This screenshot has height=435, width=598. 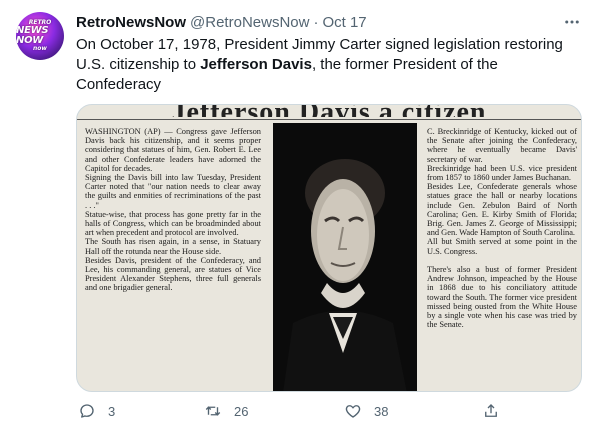 I want to click on clipping-headline: Jefferson Davis a citizen, so click(x=329, y=111).